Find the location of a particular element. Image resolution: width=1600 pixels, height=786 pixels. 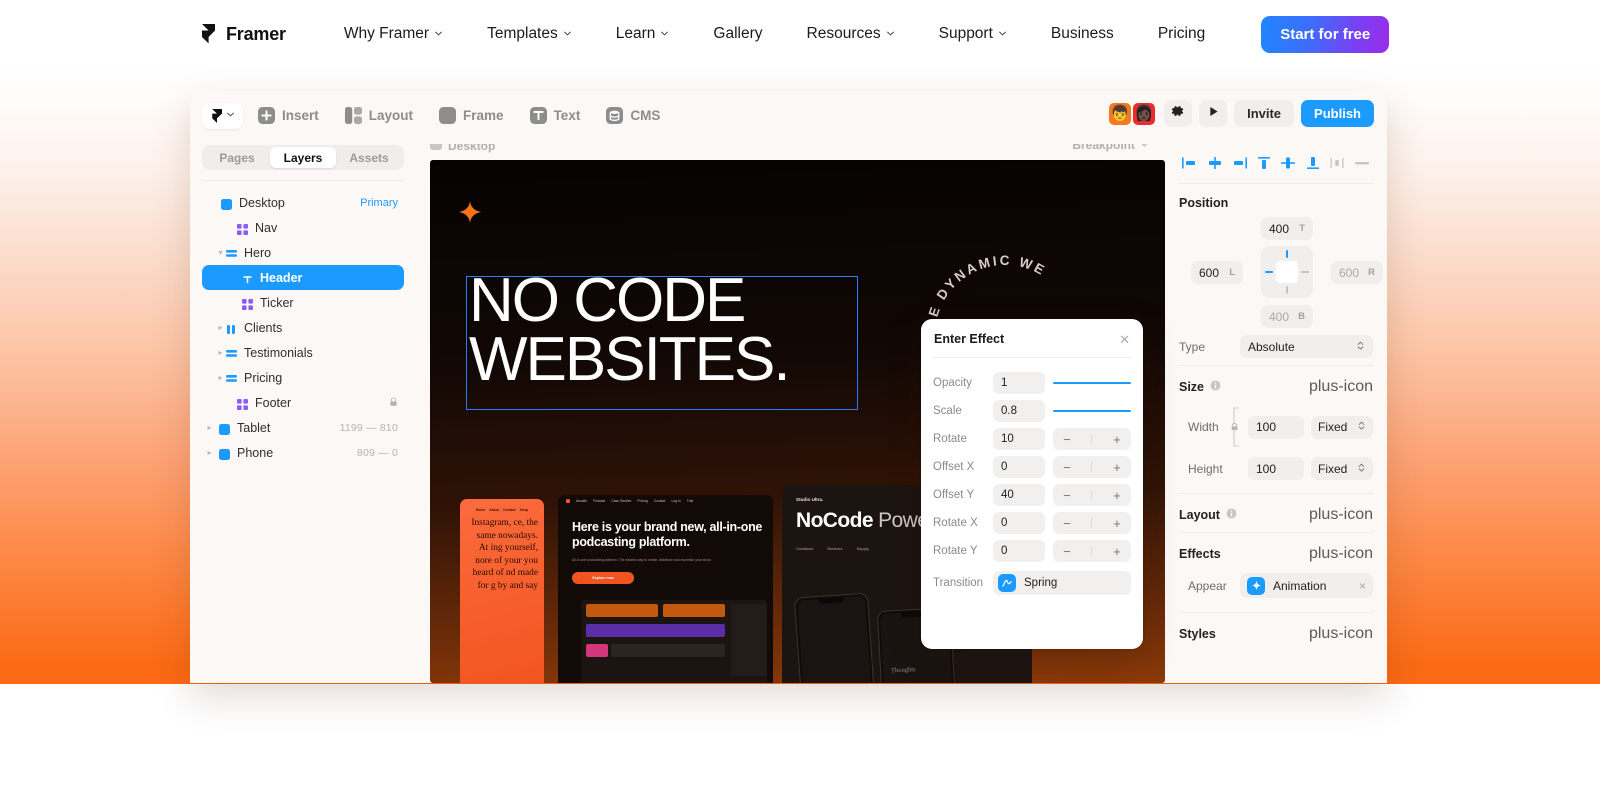

nav-item-business: Business is located at coordinates (1082, 34).